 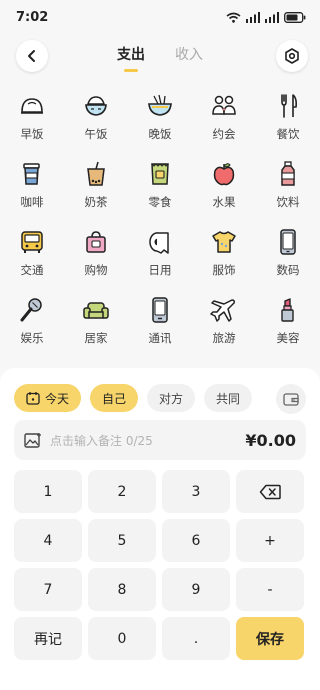 What do you see at coordinates (122, 540) in the screenshot?
I see `key-5: 5` at bounding box center [122, 540].